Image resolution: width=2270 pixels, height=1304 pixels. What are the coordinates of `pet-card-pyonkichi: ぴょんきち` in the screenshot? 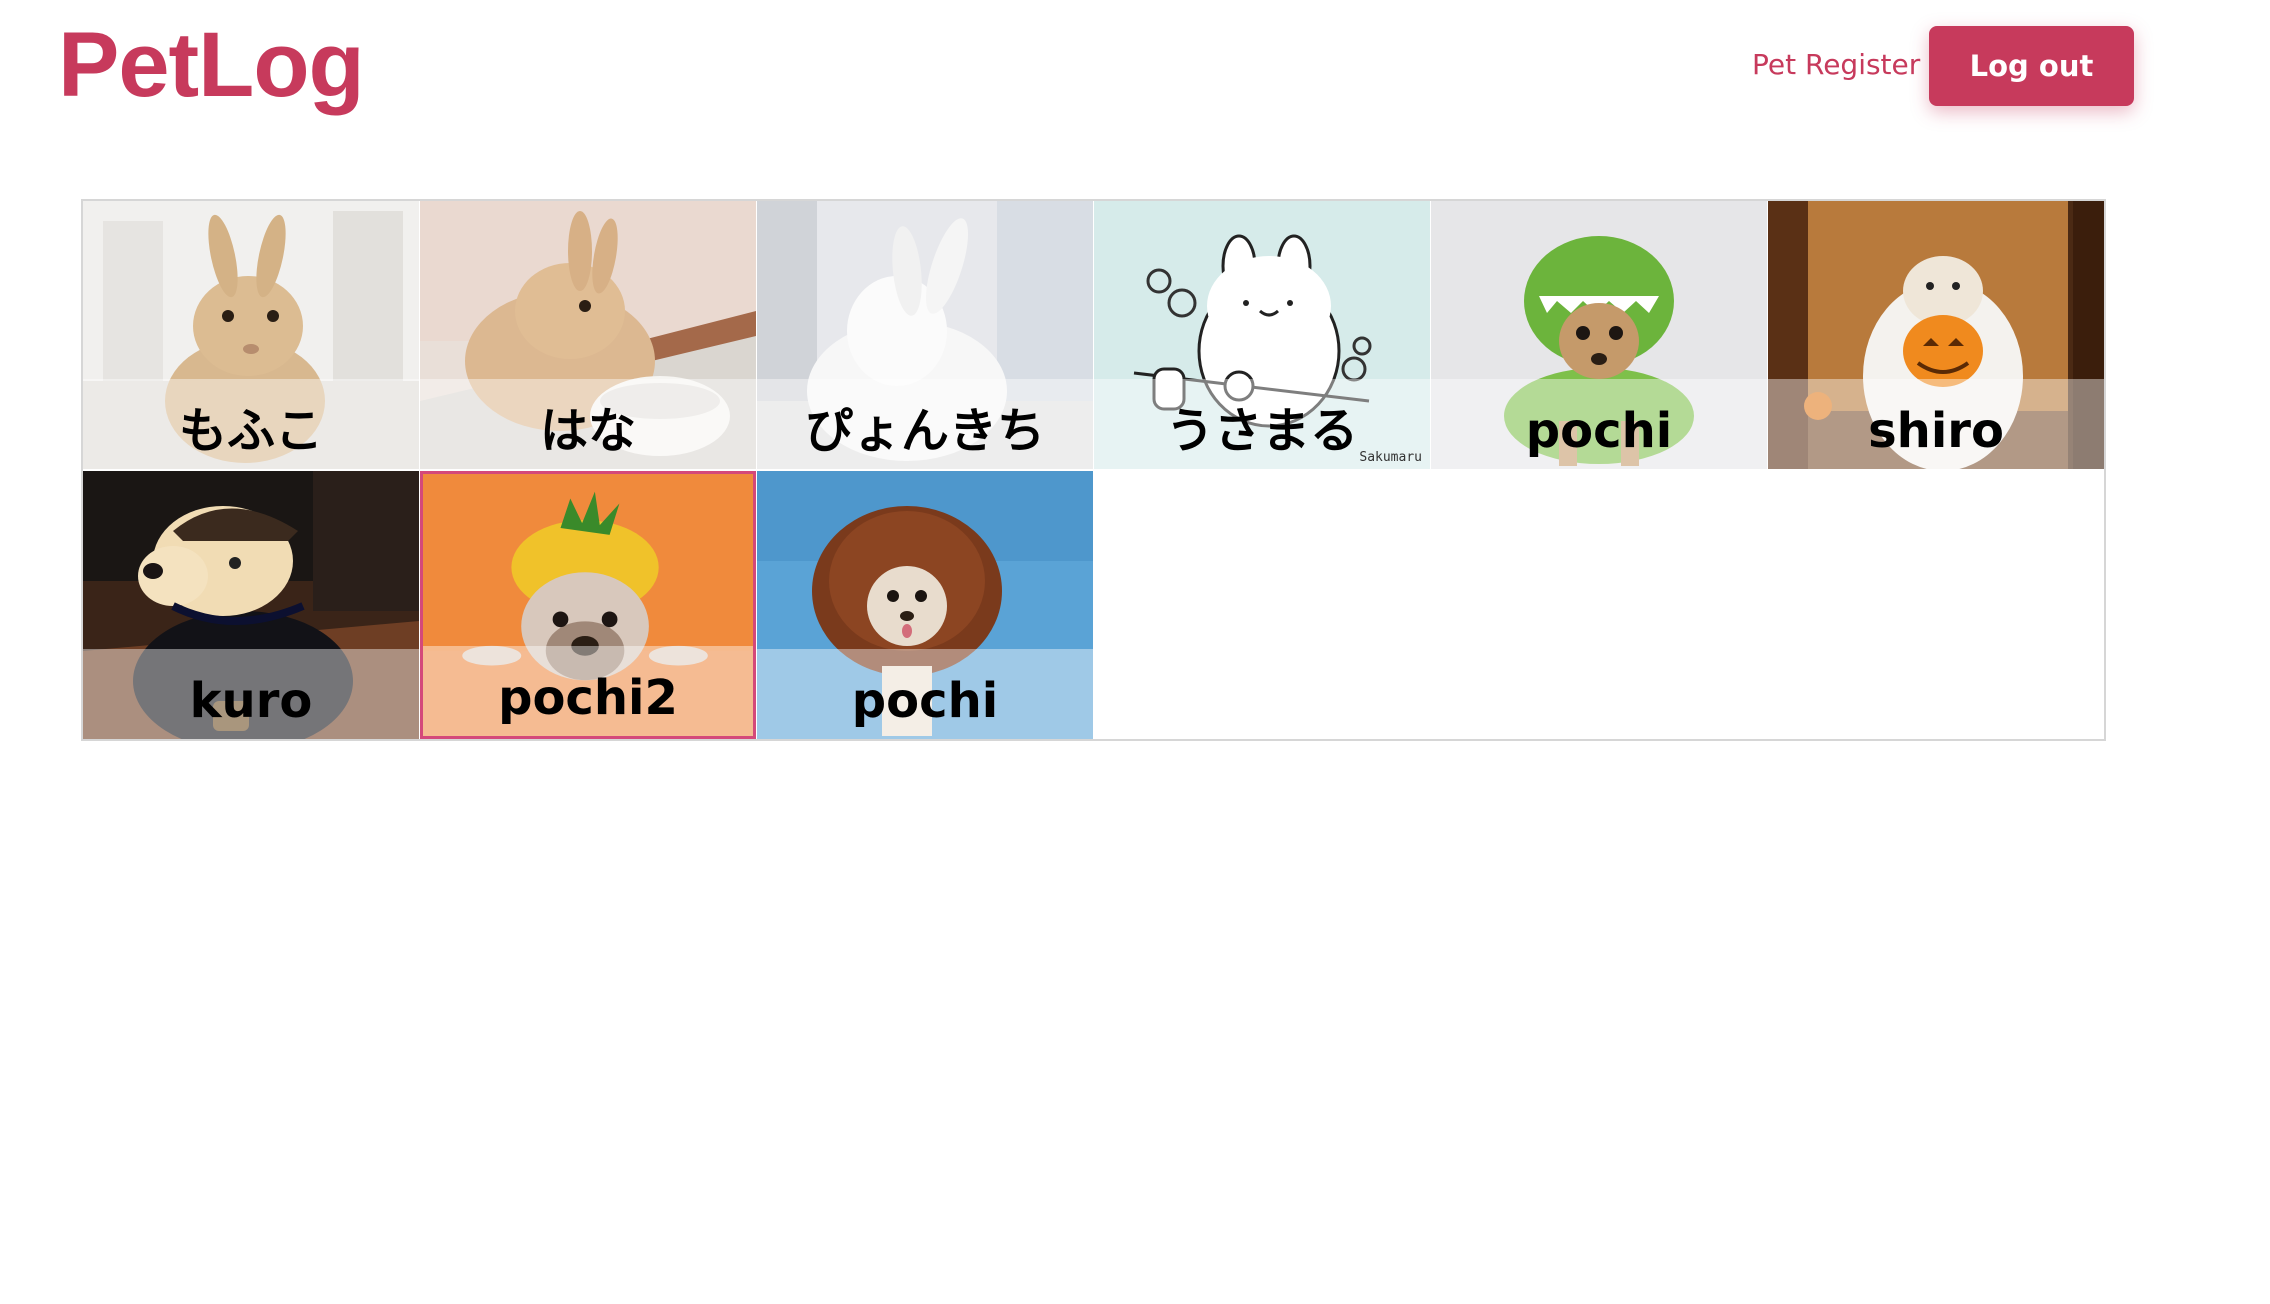 It's located at (925, 335).